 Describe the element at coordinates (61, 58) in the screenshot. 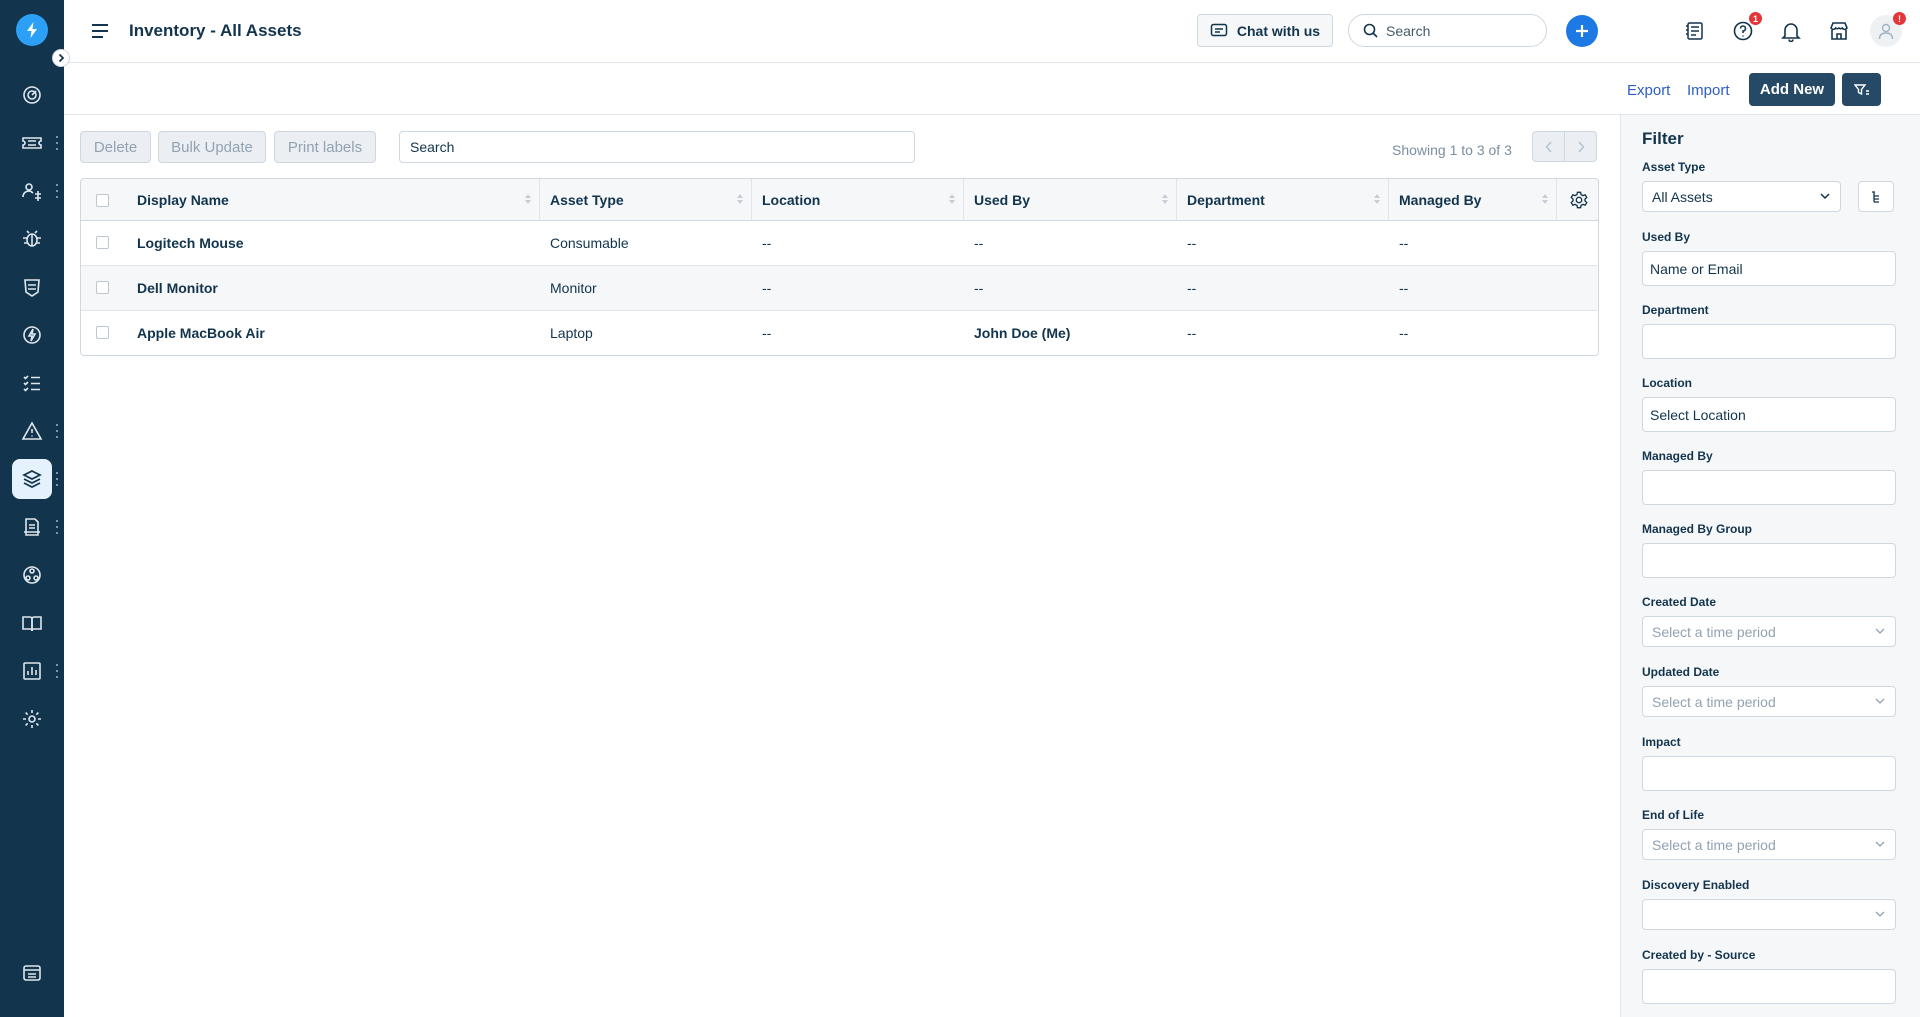

I see `sidebar-collapse-toggle` at that location.